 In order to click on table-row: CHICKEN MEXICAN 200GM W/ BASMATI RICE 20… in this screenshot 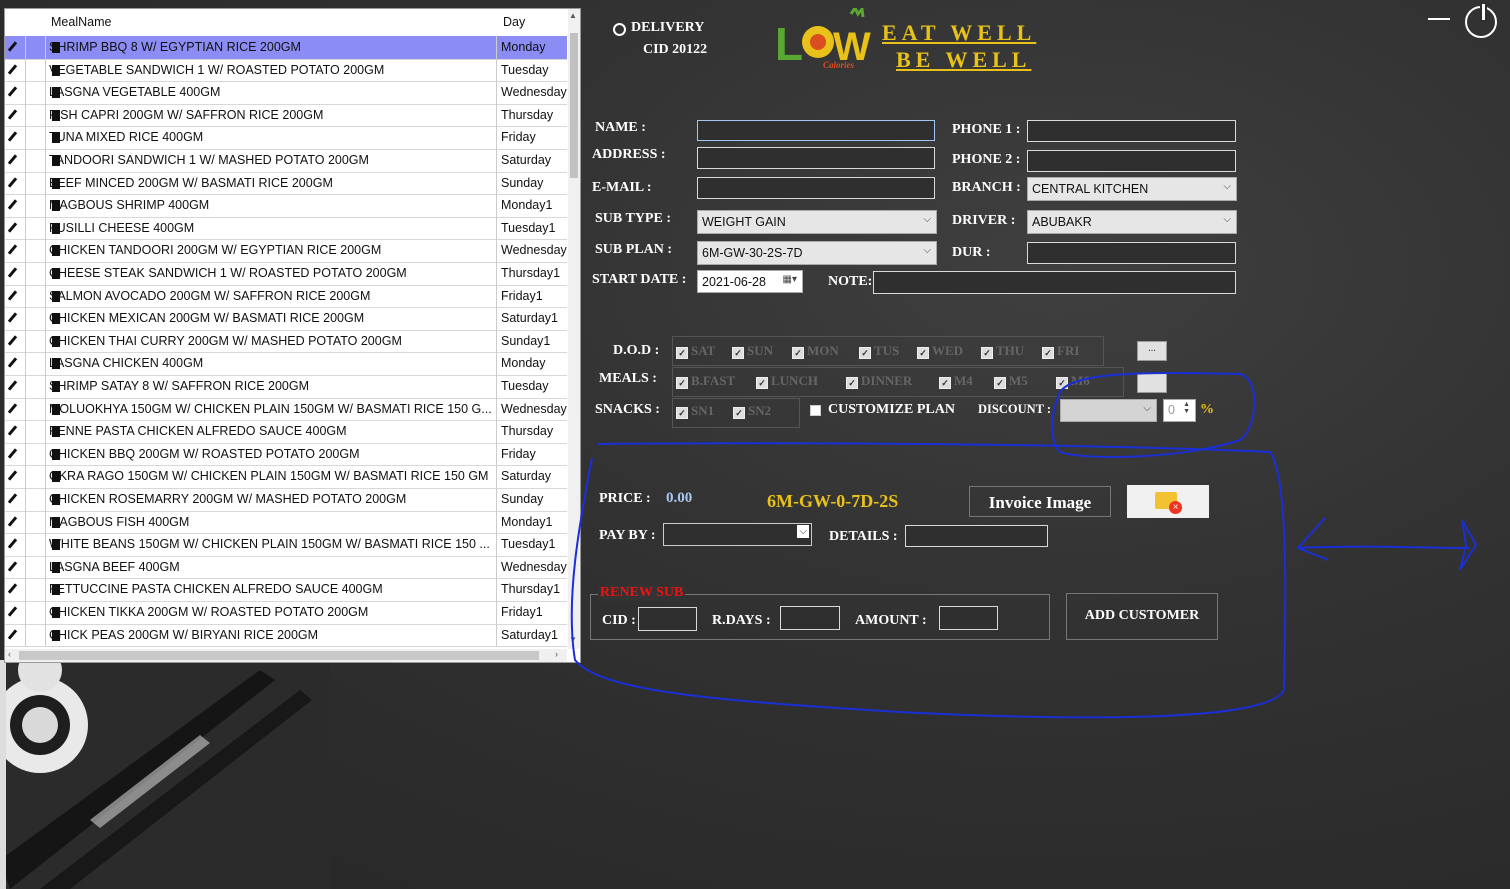, I will do `click(286, 319)`.